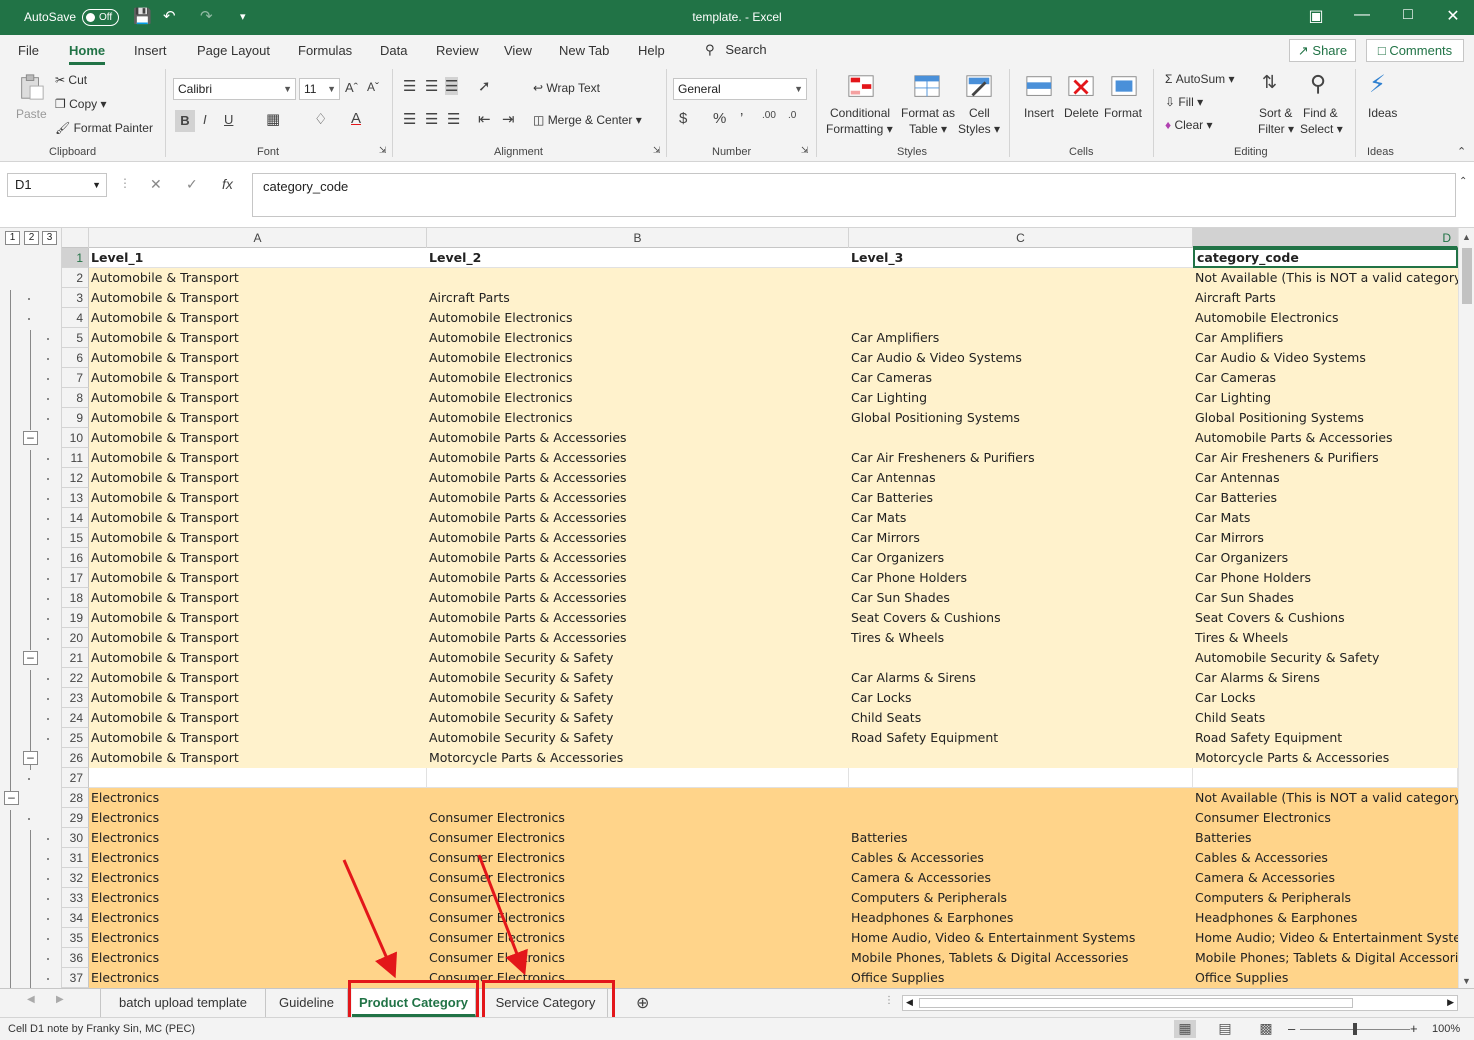  I want to click on cell-category-code: Batteries, so click(1325, 838).